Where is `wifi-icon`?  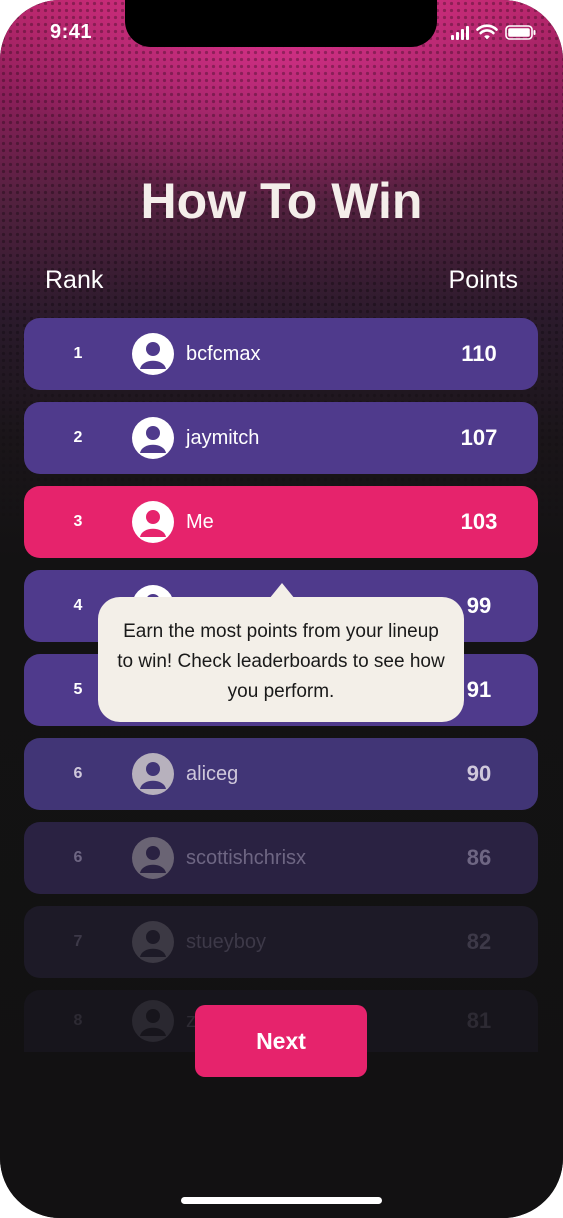 wifi-icon is located at coordinates (487, 32).